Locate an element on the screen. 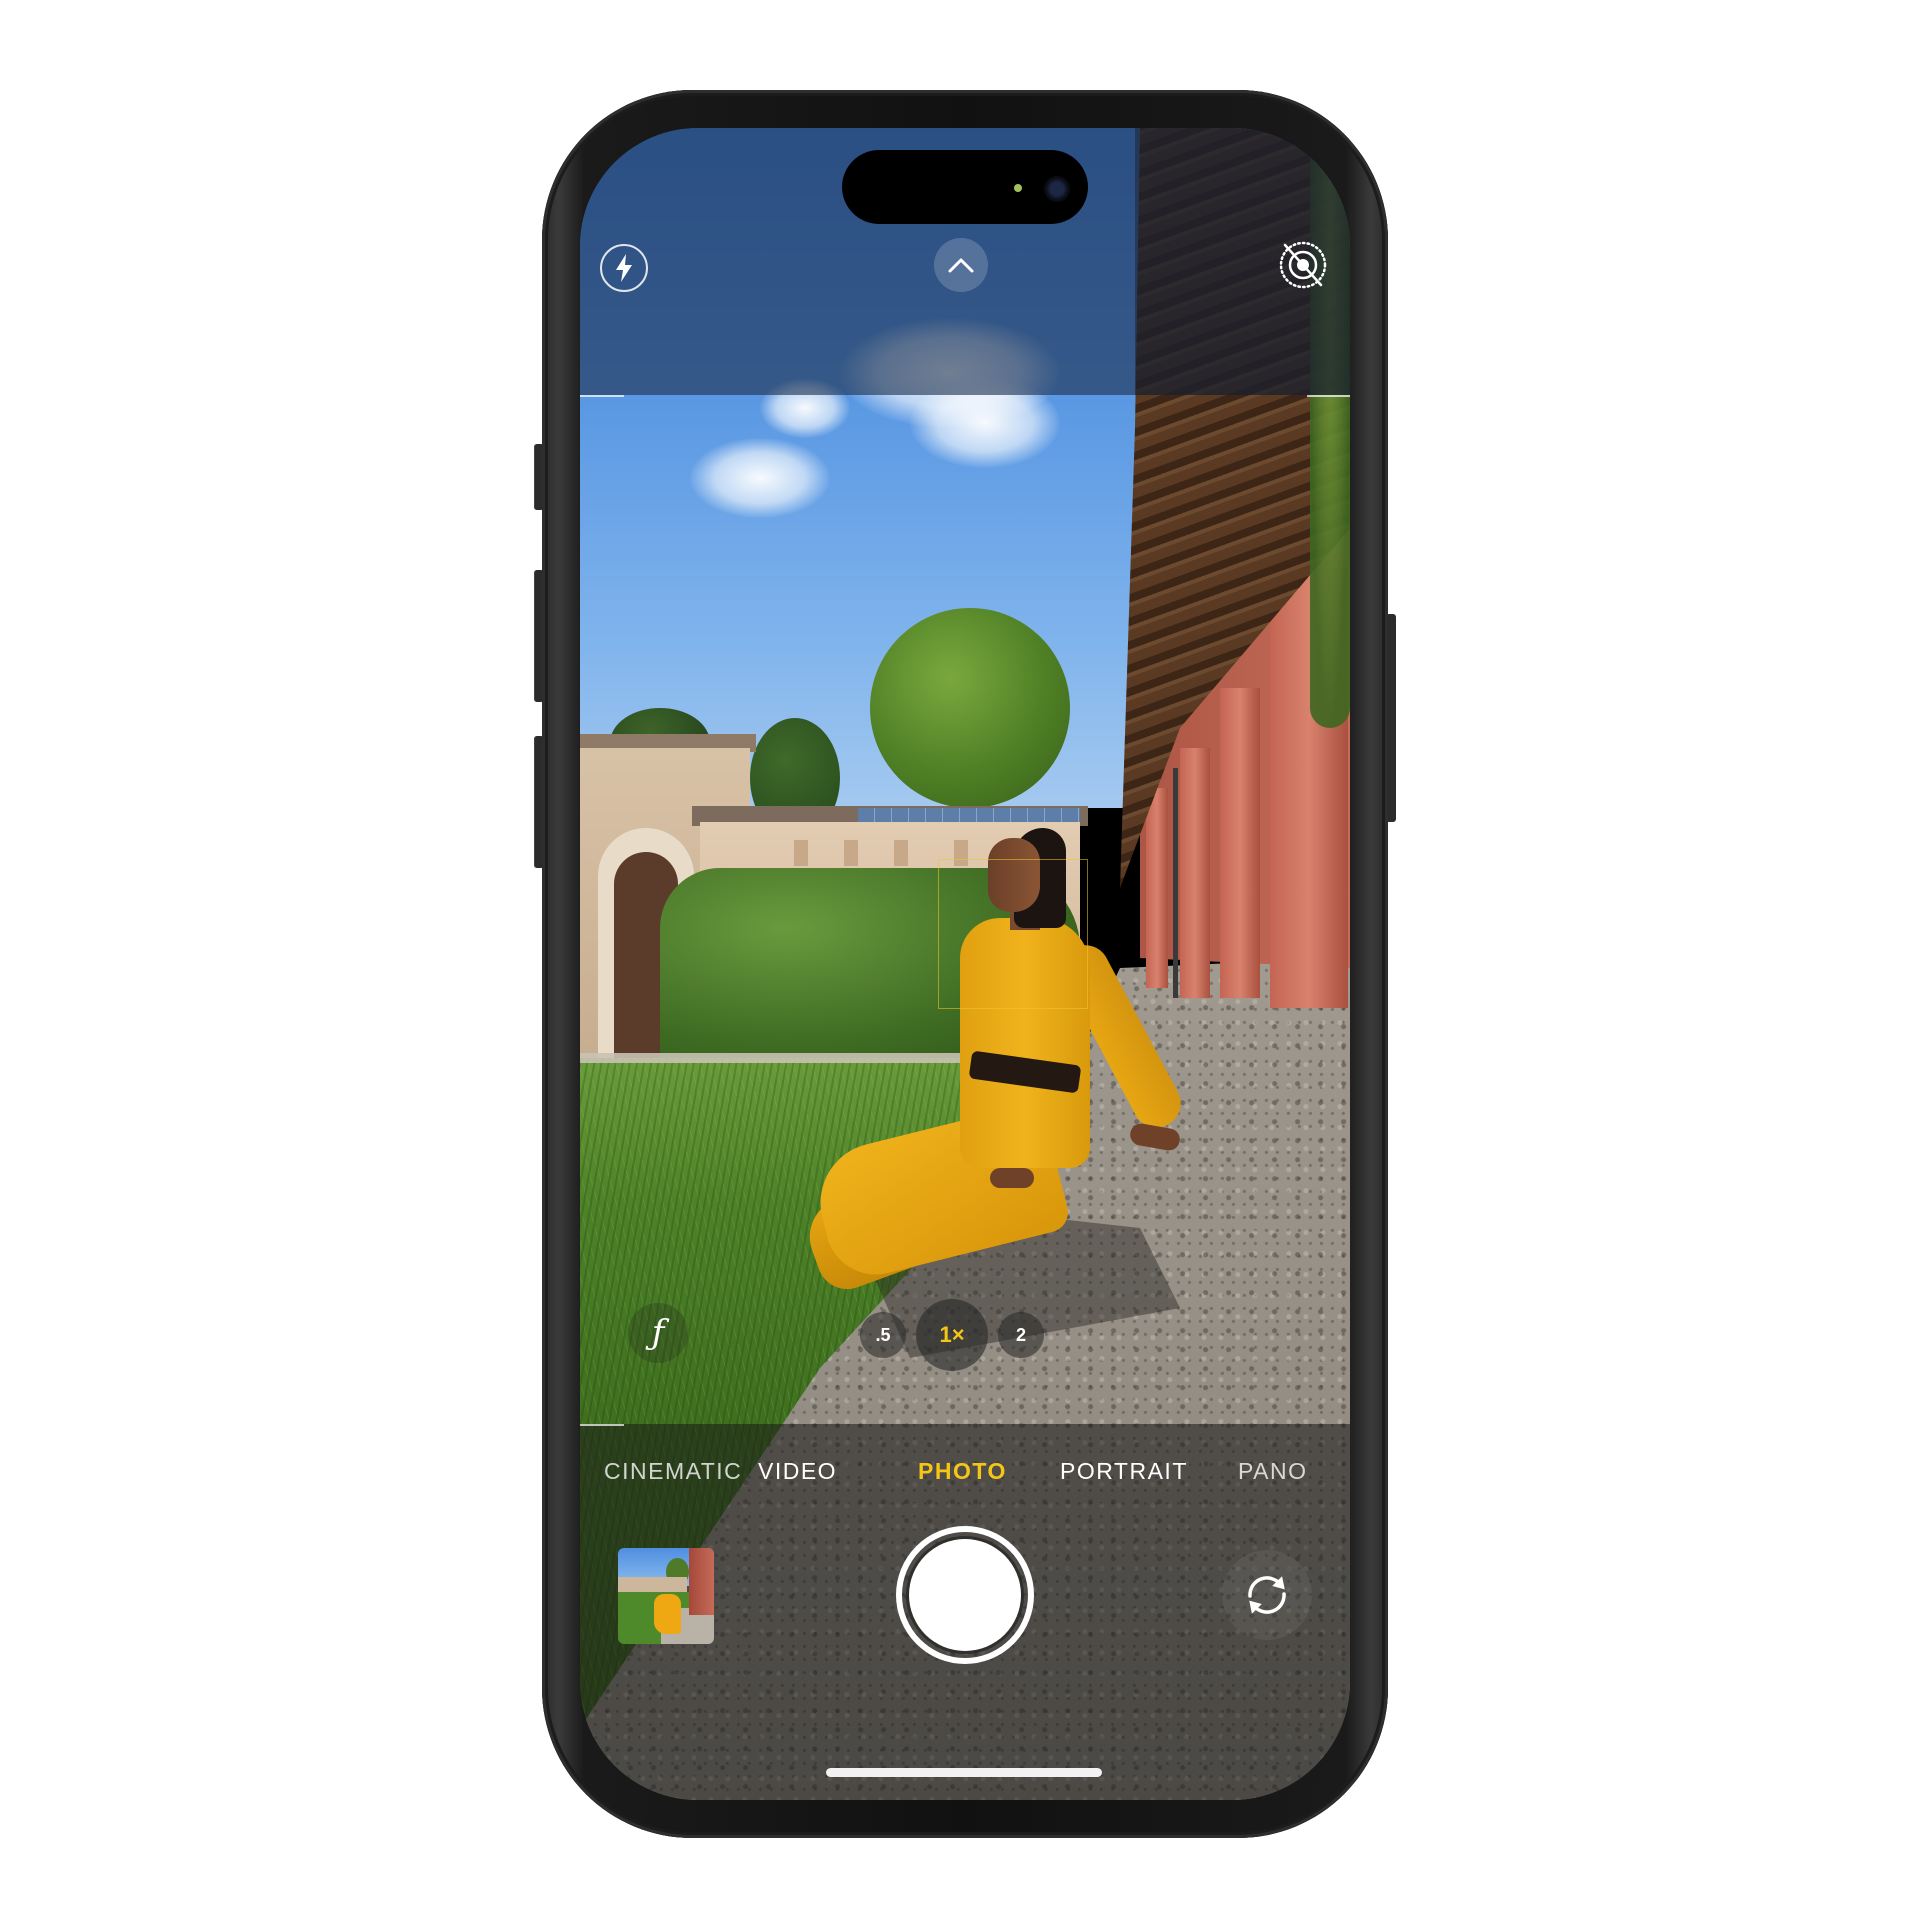 The image size is (1920, 1920). zoom-label: 2 is located at coordinates (1020, 1334).